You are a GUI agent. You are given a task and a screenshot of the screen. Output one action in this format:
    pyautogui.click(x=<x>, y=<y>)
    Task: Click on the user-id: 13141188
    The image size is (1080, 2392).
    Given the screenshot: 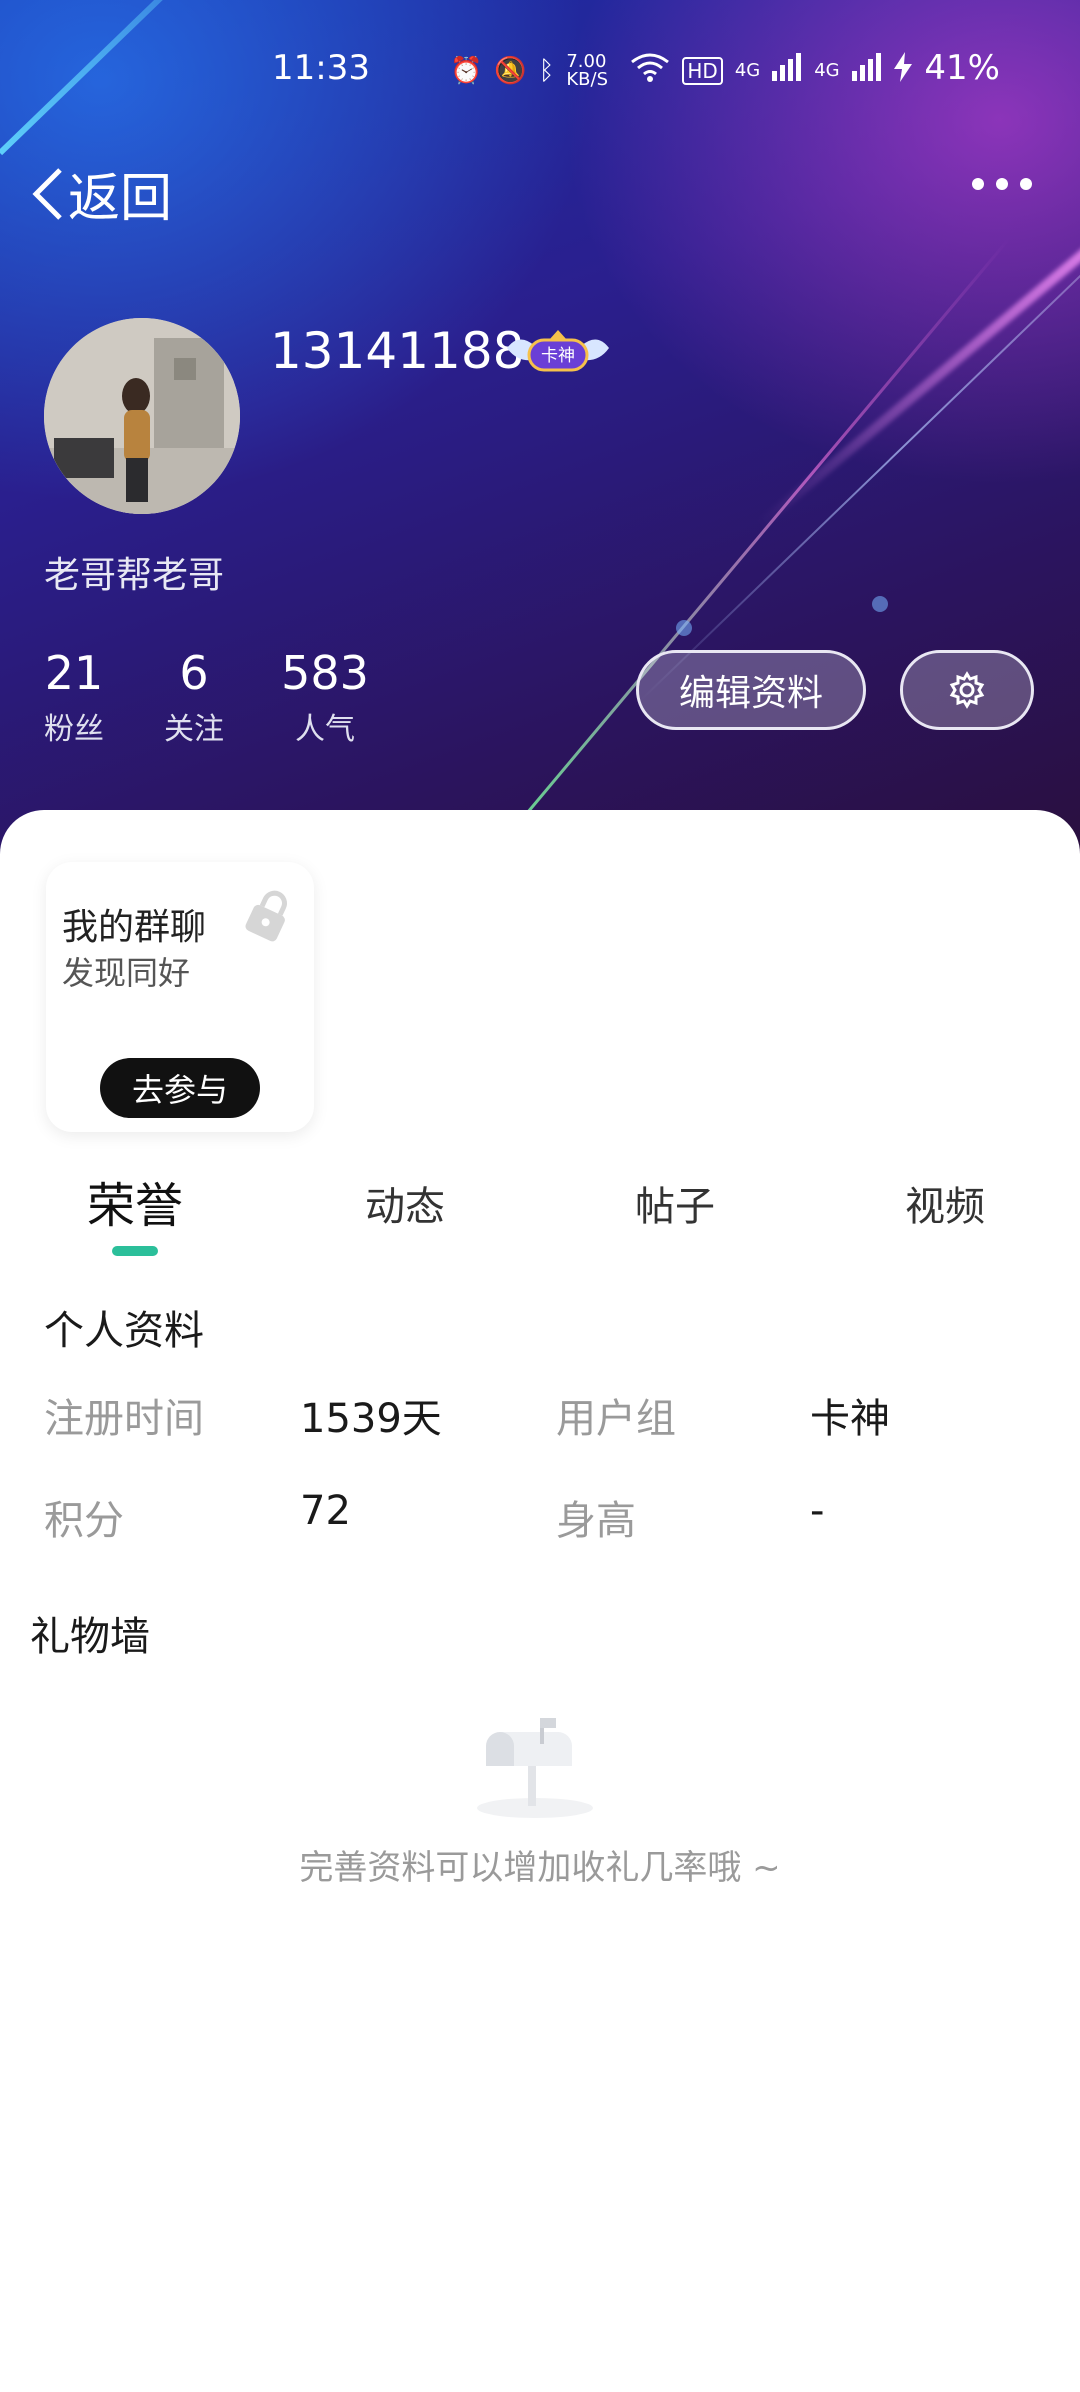 What is the action you would take?
    pyautogui.click(x=397, y=351)
    